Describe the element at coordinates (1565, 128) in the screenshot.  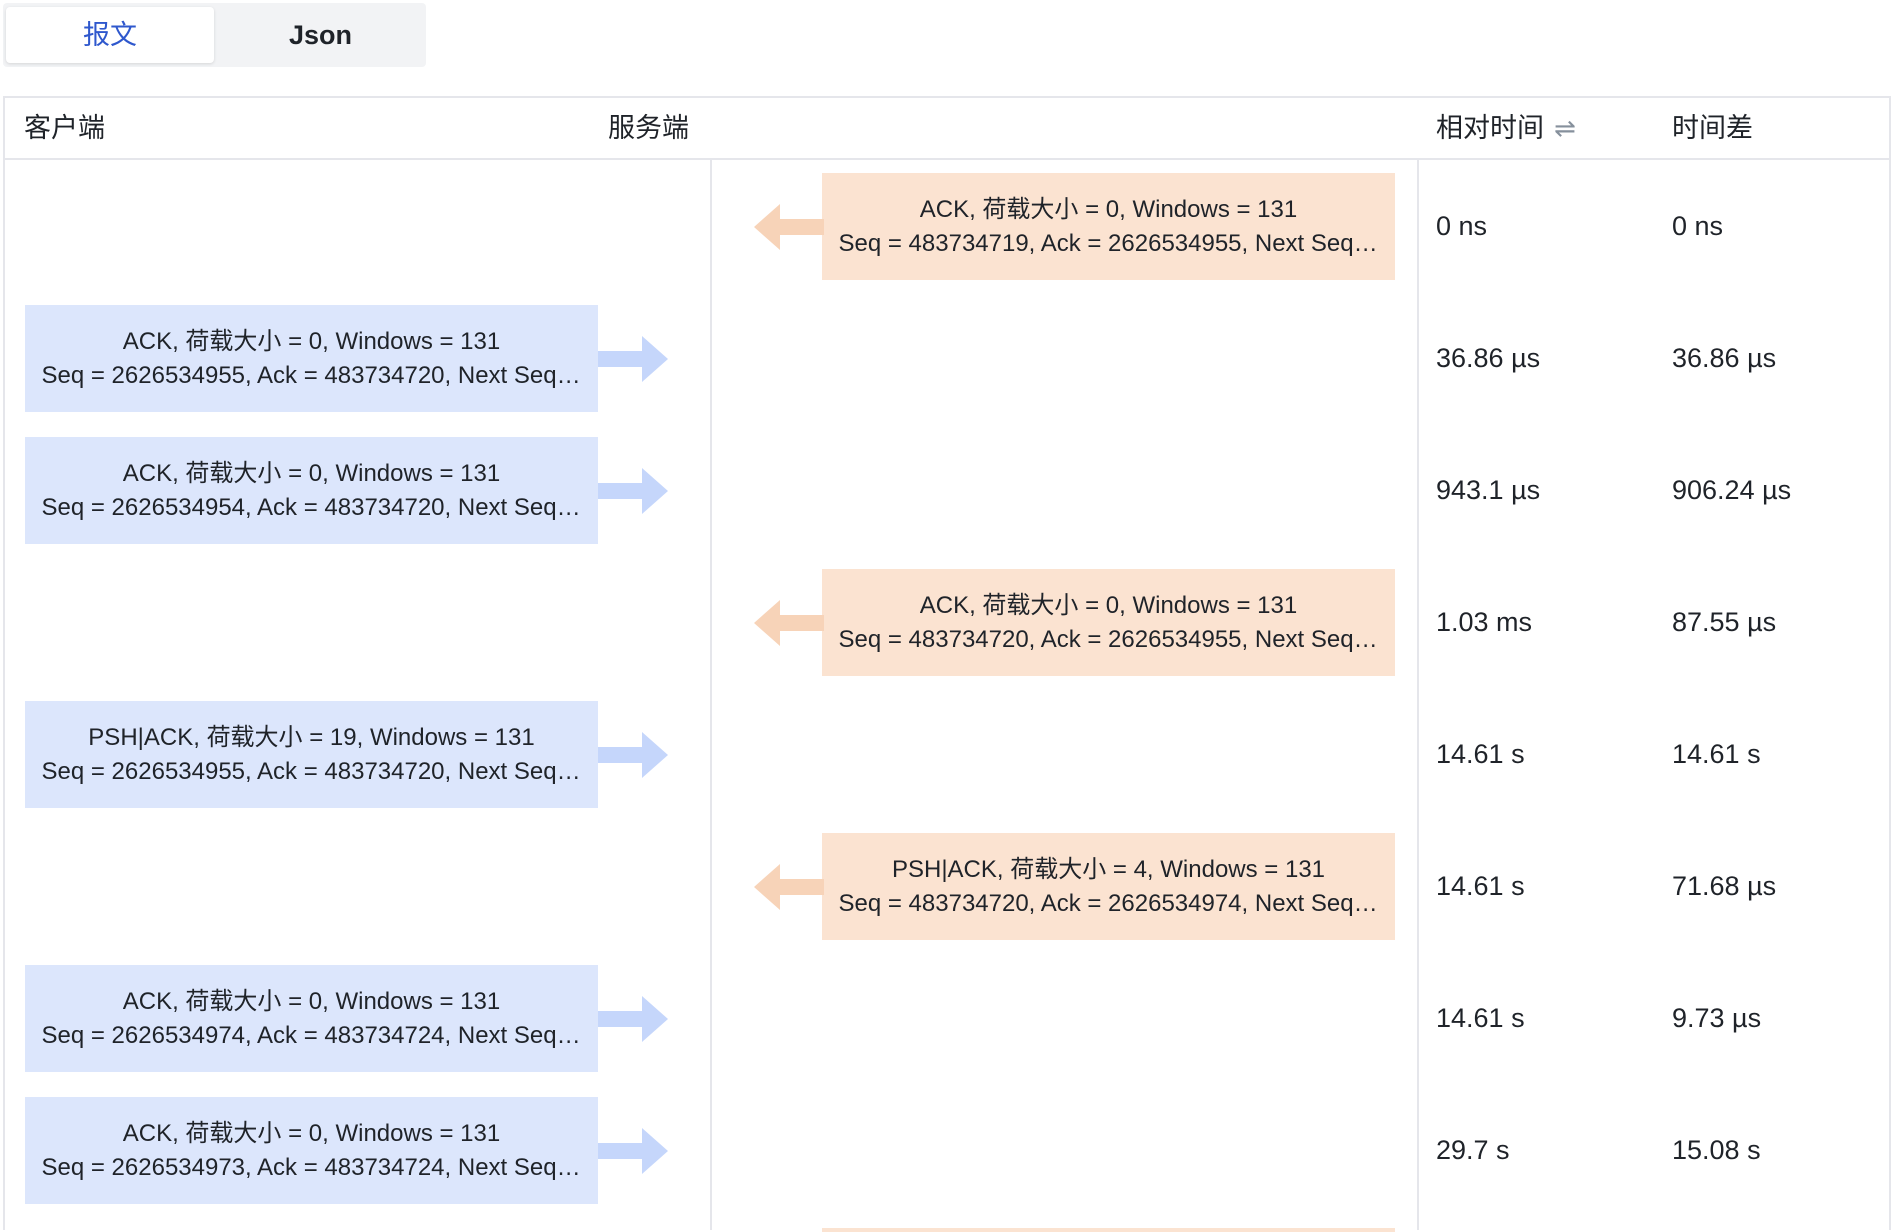
I see `swap-arrows-icon: ⇌` at that location.